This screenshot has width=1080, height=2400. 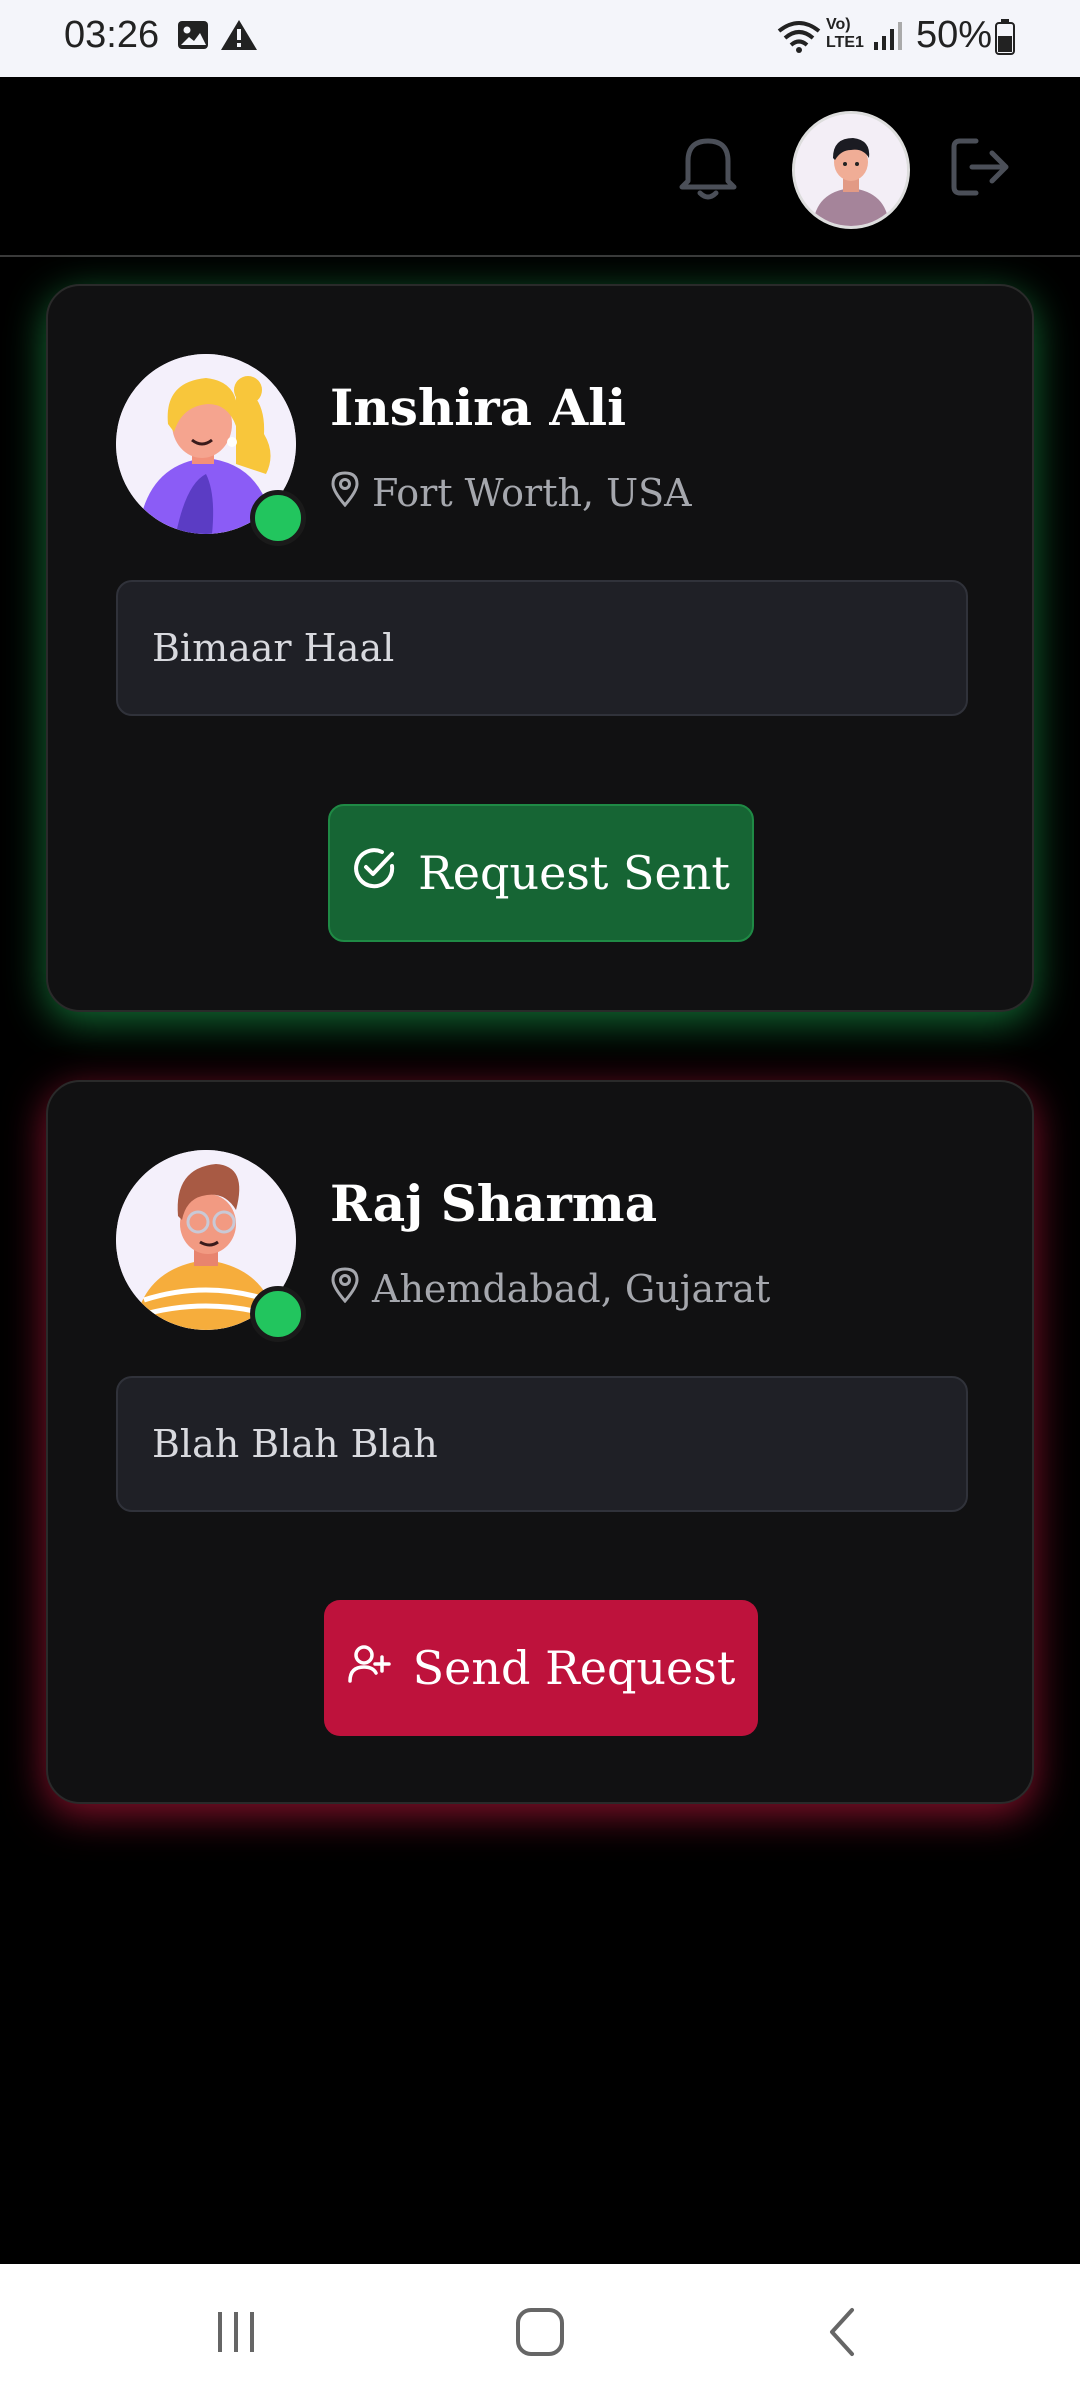 I want to click on send-request-button: Send Request, so click(x=541, y=1668).